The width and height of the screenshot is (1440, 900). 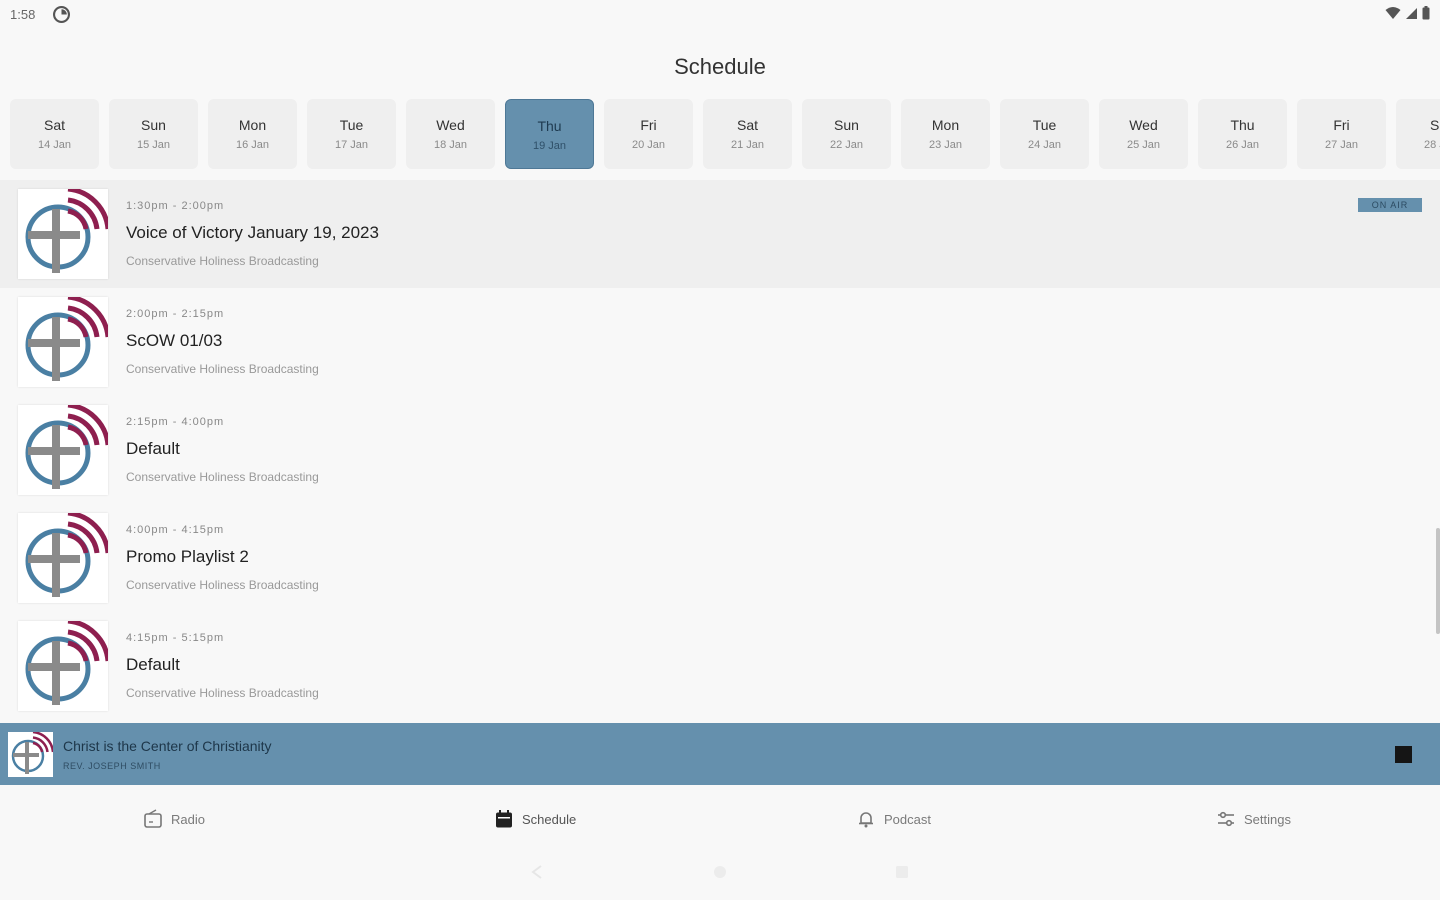 I want to click on now-playing-logo, so click(x=31, y=753).